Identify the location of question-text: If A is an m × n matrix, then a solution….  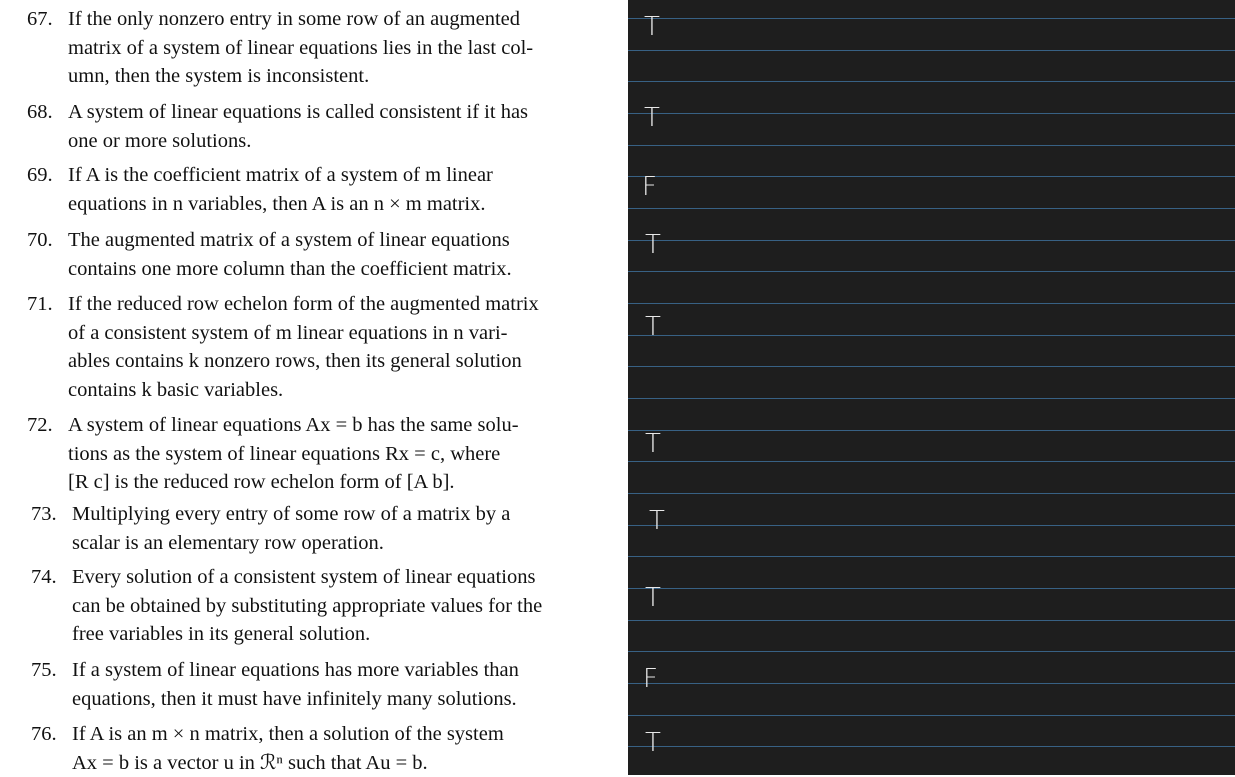
(288, 748).